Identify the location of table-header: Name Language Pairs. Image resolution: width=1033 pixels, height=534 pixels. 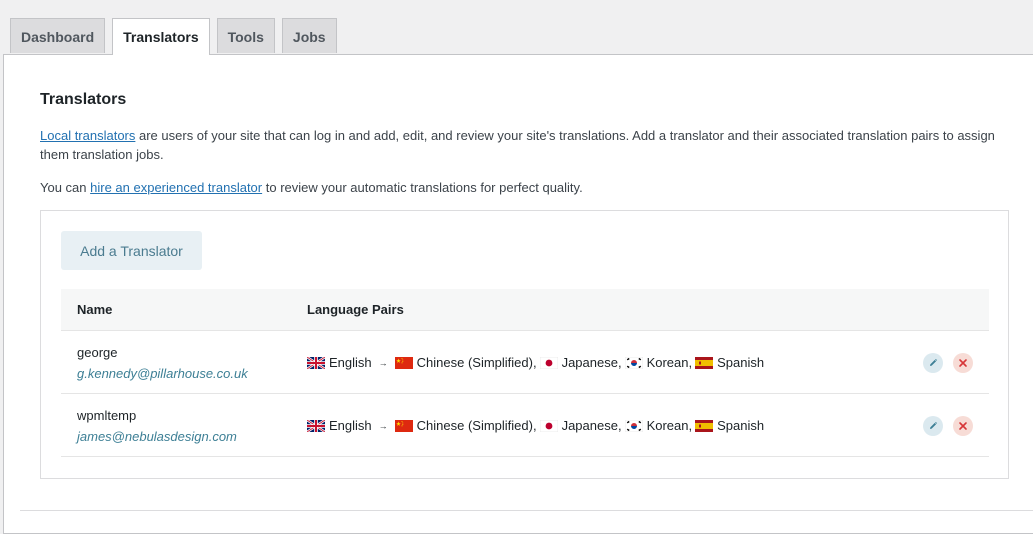
(525, 310).